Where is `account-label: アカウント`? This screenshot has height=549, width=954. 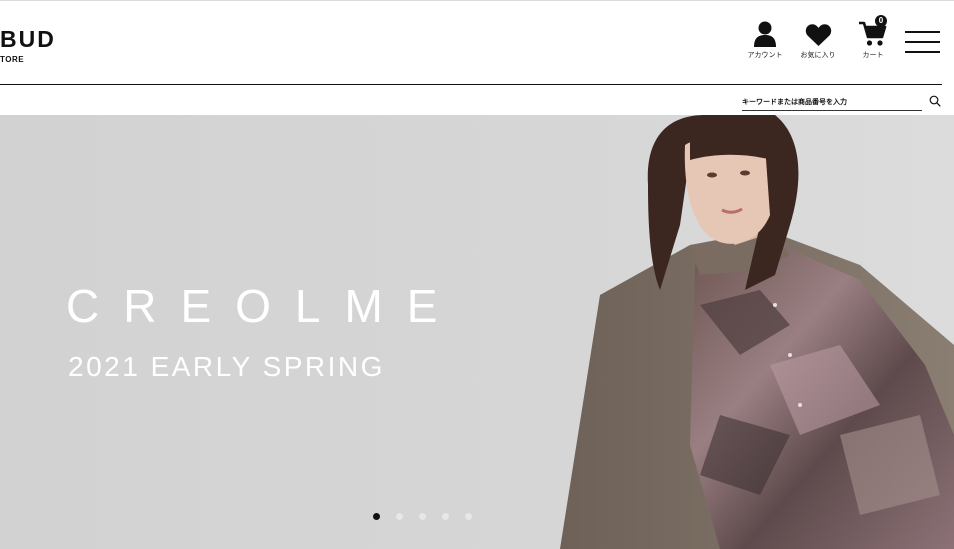
account-label: アカウント is located at coordinates (765, 55).